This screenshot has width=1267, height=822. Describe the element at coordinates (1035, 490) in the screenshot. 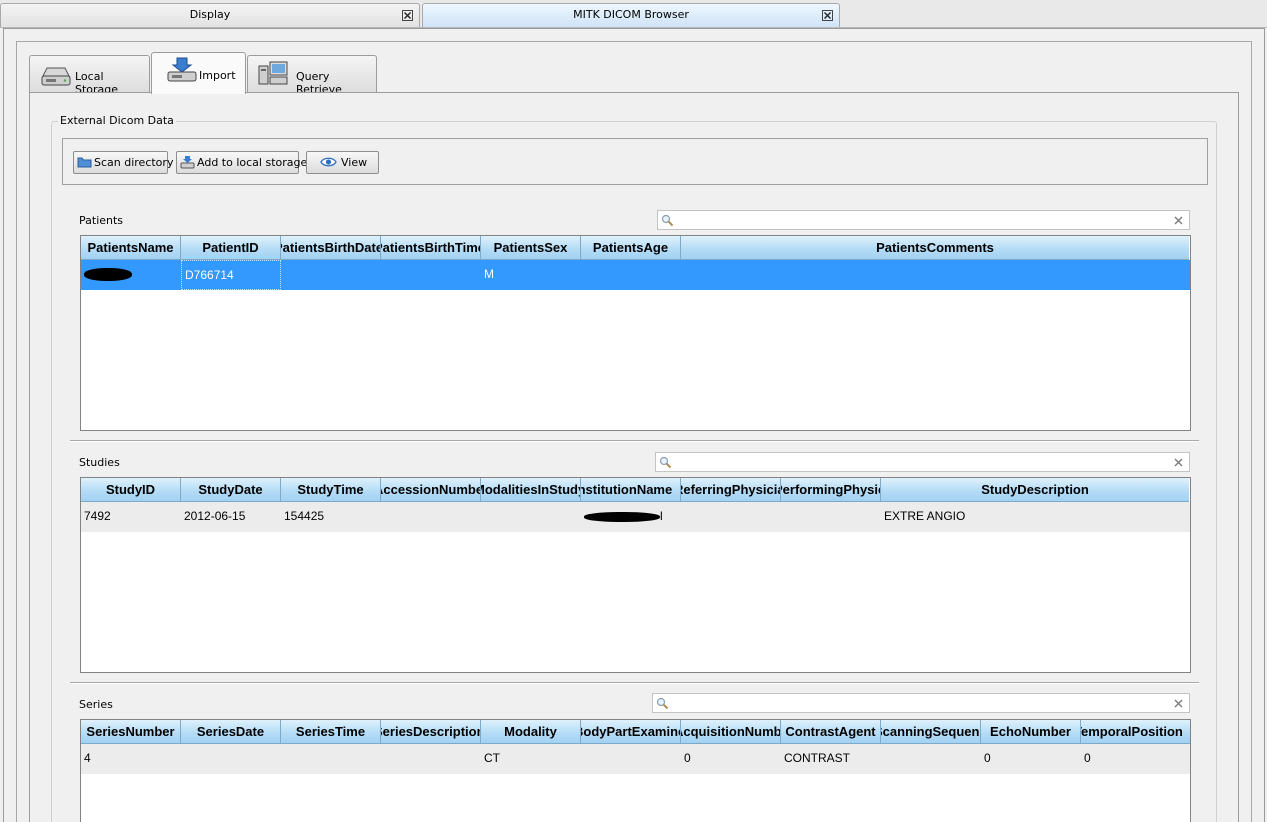

I see `column-header: StudyDescription` at that location.